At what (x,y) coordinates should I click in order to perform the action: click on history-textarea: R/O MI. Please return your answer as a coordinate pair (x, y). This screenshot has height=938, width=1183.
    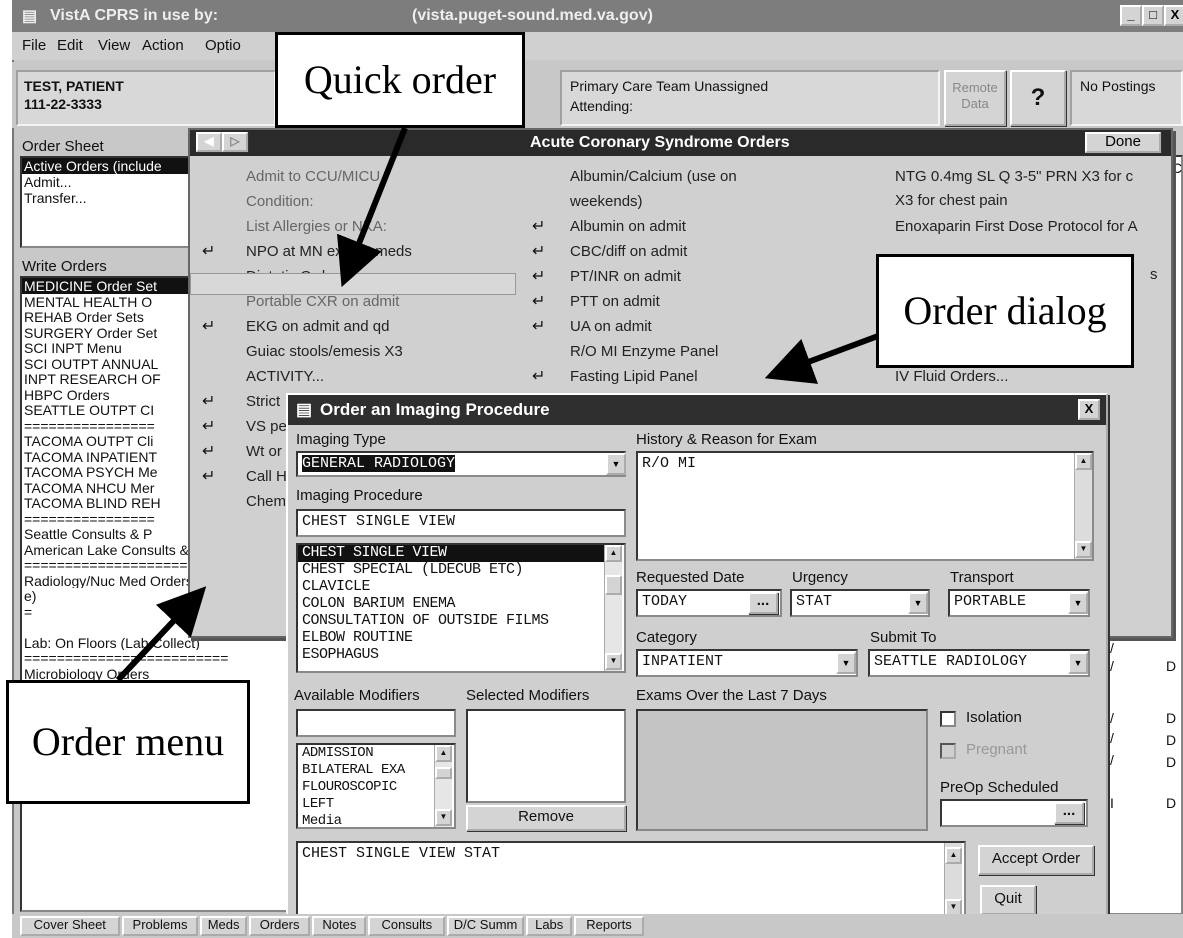
    Looking at the image, I should click on (865, 506).